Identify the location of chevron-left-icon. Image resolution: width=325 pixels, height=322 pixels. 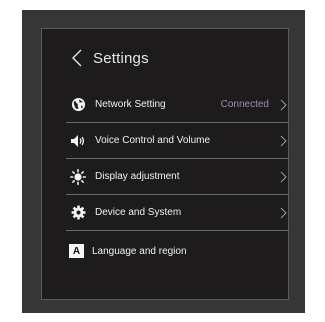
(77, 58).